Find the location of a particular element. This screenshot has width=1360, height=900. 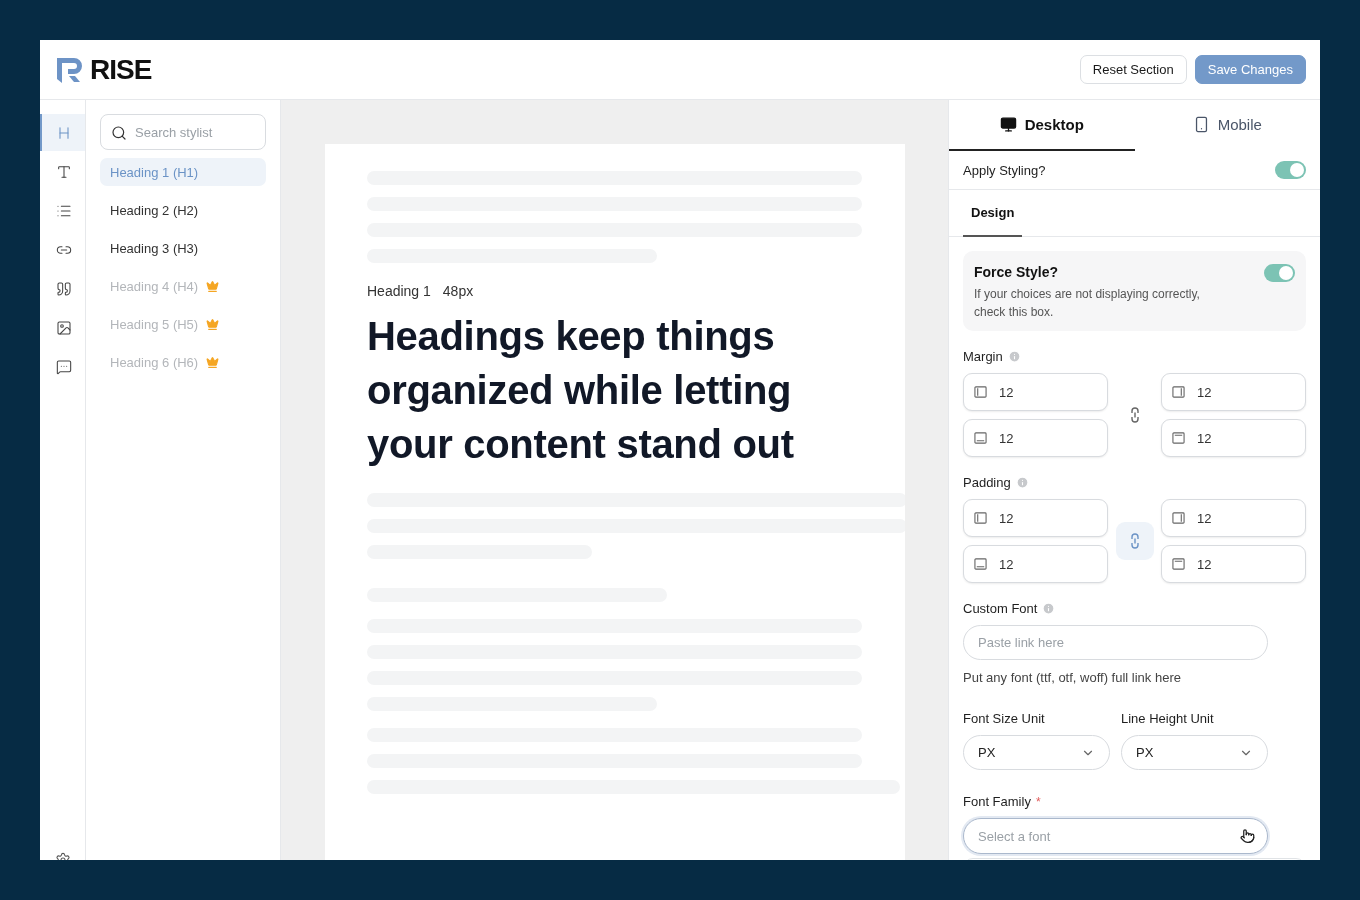

heading-tool-button is located at coordinates (62, 132).